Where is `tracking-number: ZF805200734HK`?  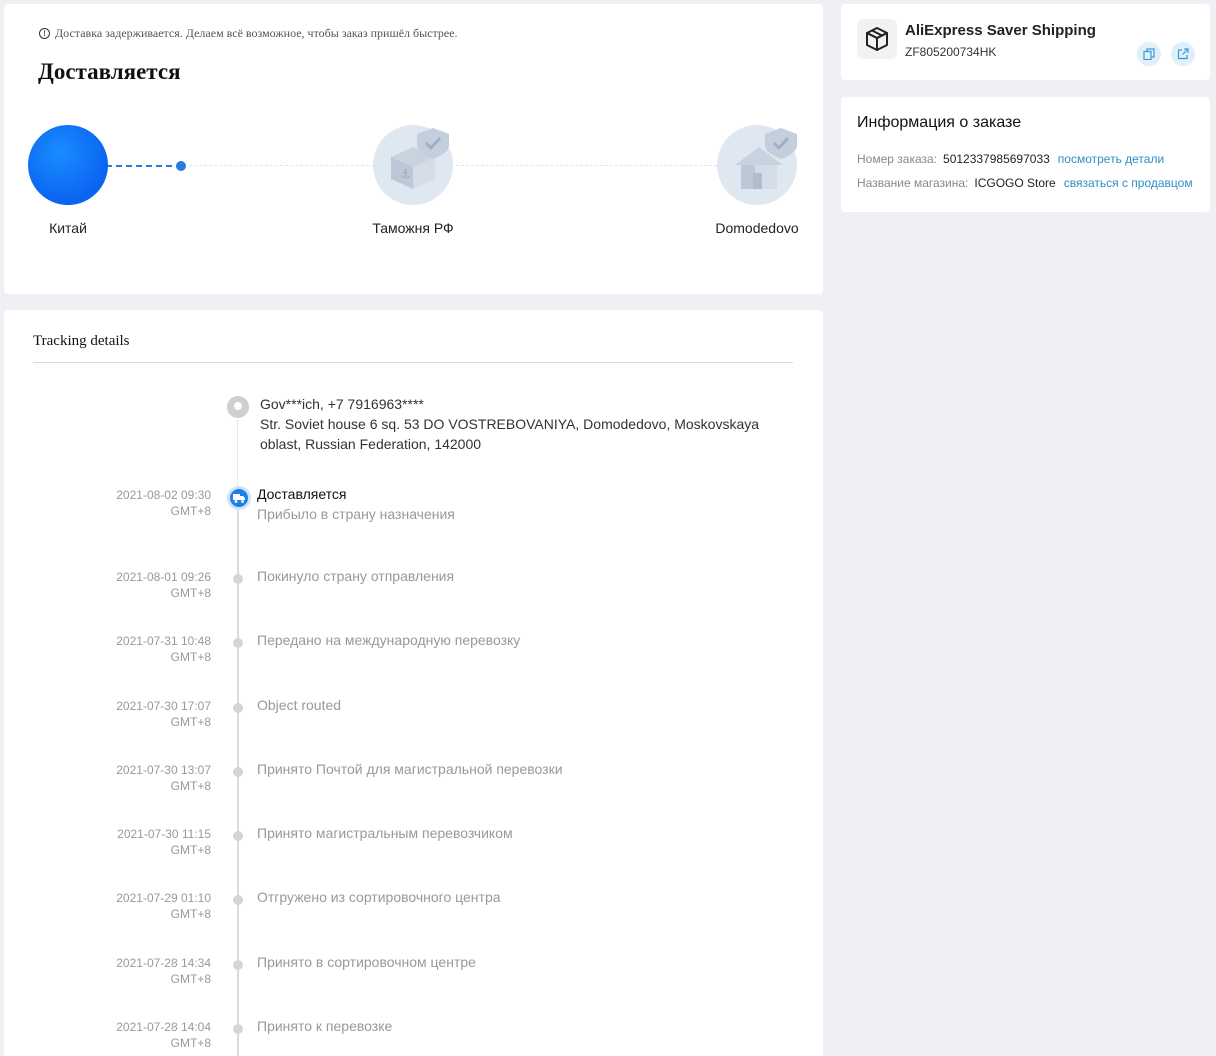 tracking-number: ZF805200734HK is located at coordinates (951, 52).